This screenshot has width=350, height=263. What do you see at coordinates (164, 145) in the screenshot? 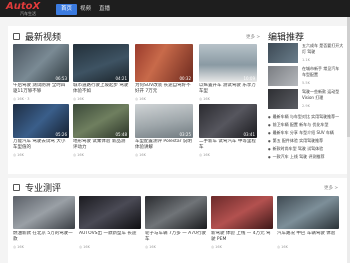
I see `video-title: 车型配置测评 Polestar 说明体验讲解` at bounding box center [164, 145].